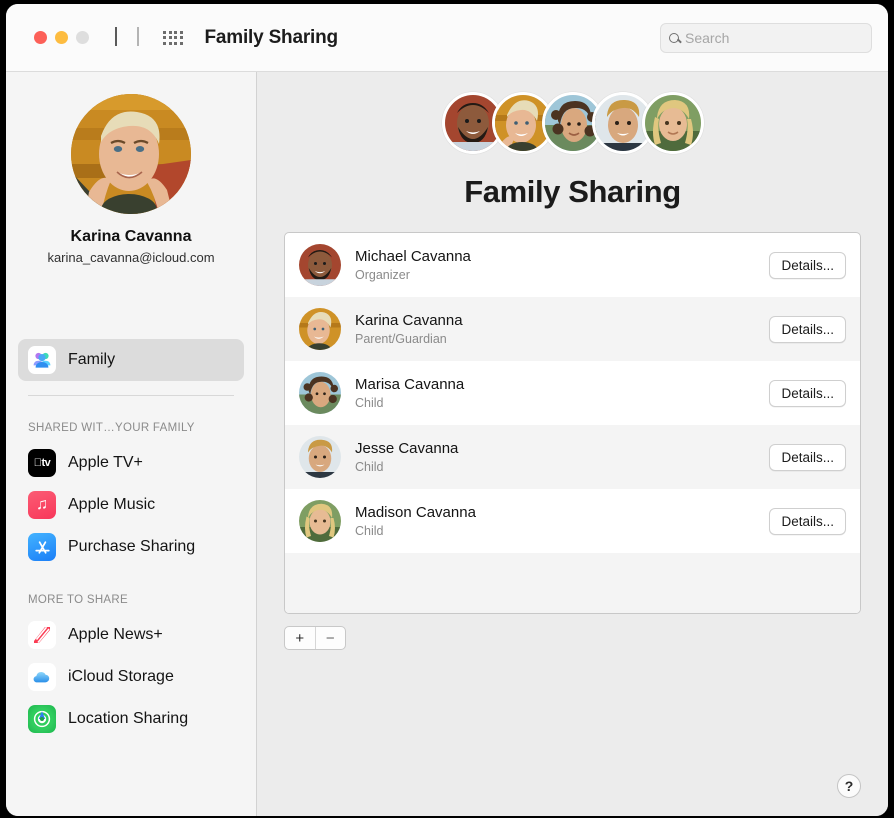  Describe the element at coordinates (562, 329) in the screenshot. I see `member-info: Karina Cavanna Parent/Guardian` at that location.